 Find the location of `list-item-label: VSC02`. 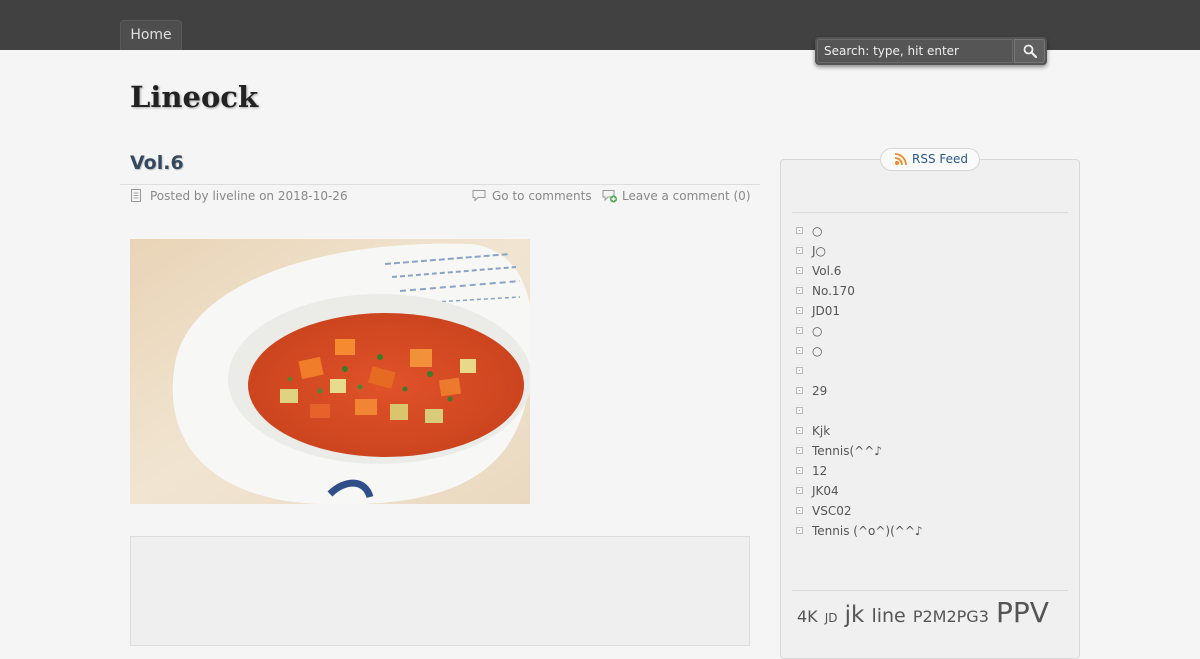

list-item-label: VSC02 is located at coordinates (832, 511).